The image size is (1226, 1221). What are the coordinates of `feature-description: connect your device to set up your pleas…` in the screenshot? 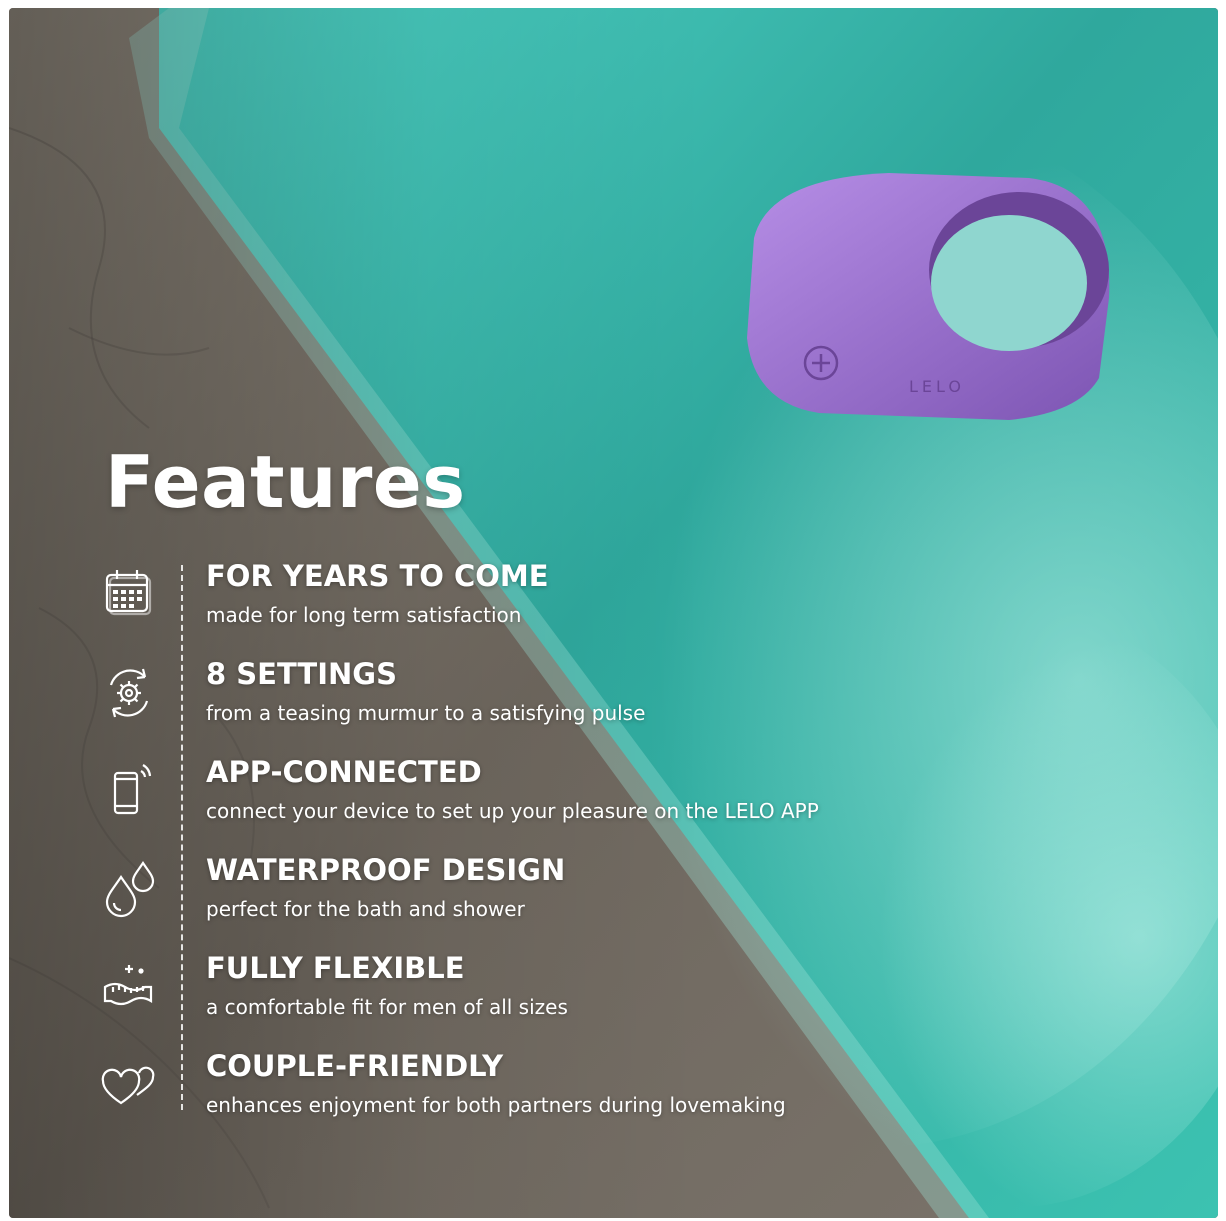 It's located at (512, 811).